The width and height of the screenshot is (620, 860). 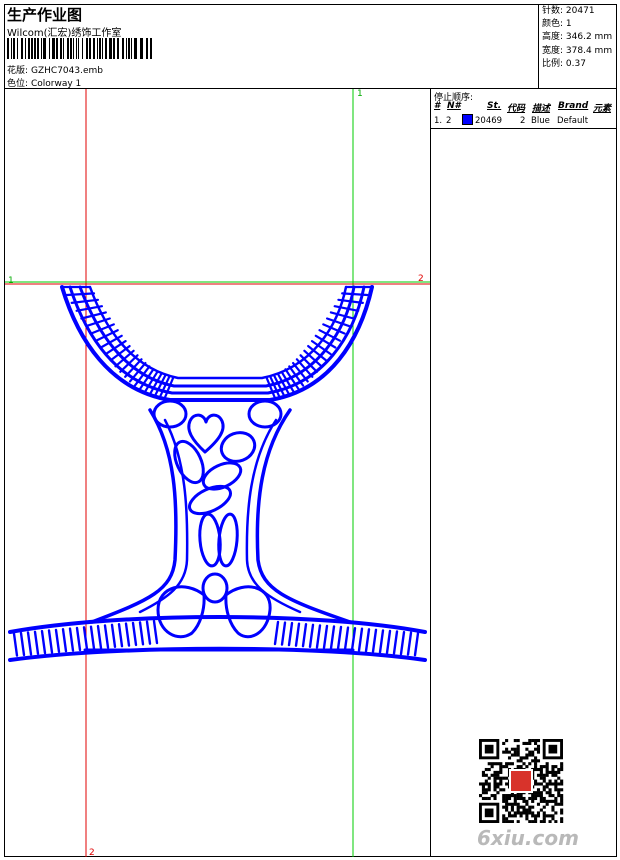 I want to click on color-swatch, so click(x=467, y=119).